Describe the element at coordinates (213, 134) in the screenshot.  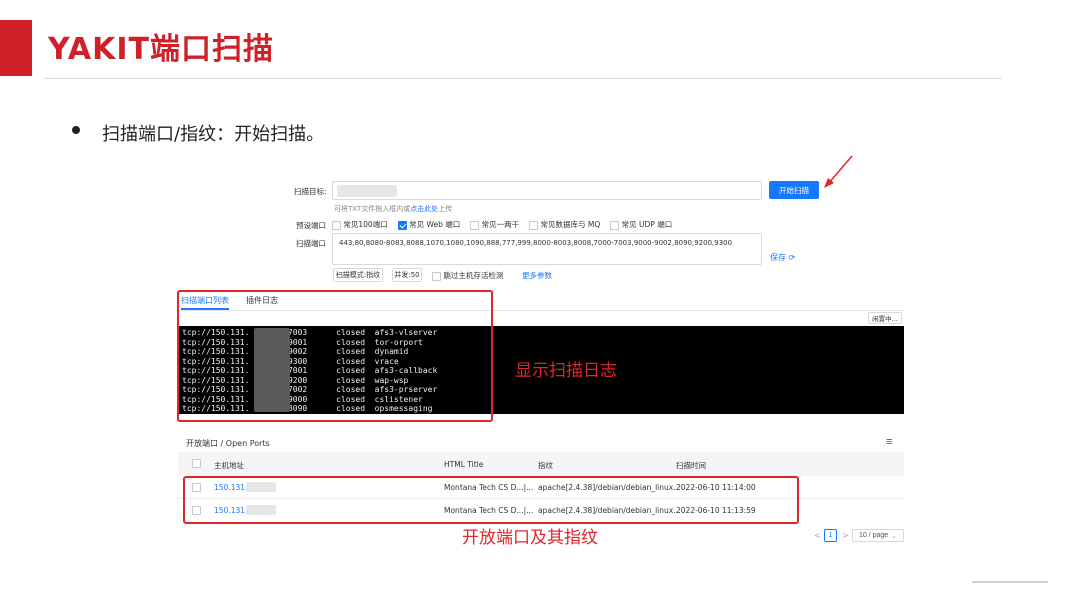
I see `bullet-text: 扫描端口/指纹：开始扫描。` at that location.